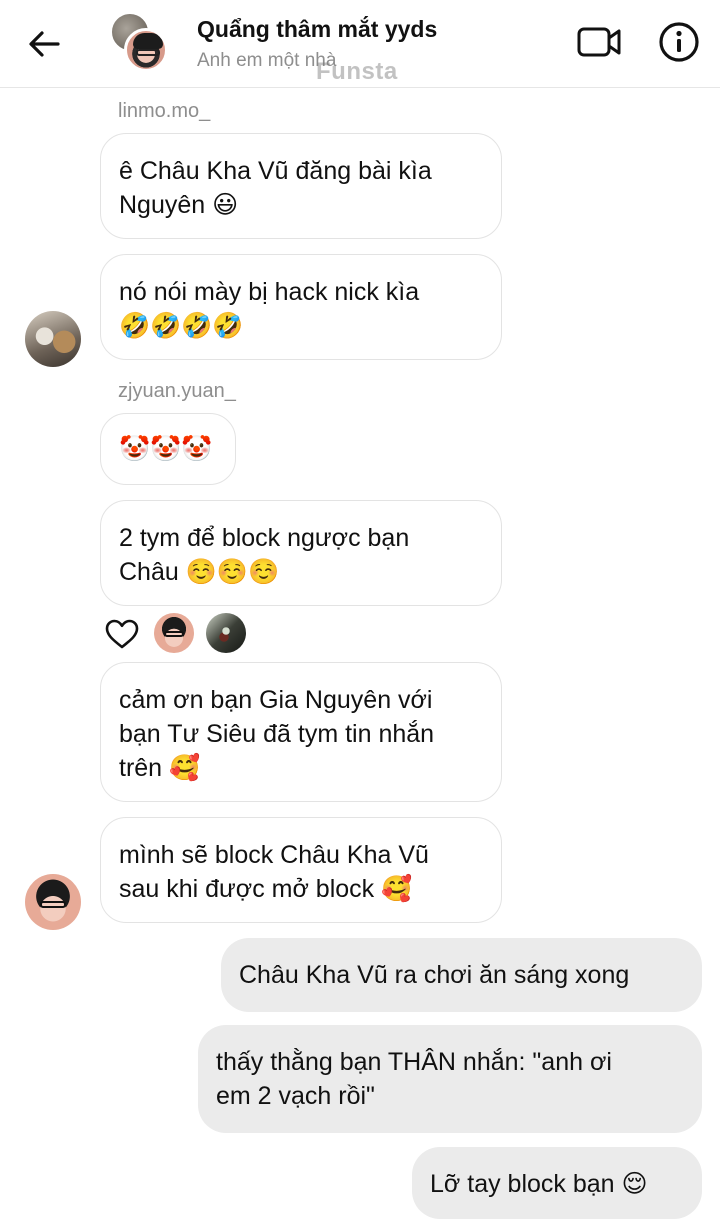  I want to click on message-bubble-outgoing: Lỡ tay block bạn 😌, so click(557, 1183).